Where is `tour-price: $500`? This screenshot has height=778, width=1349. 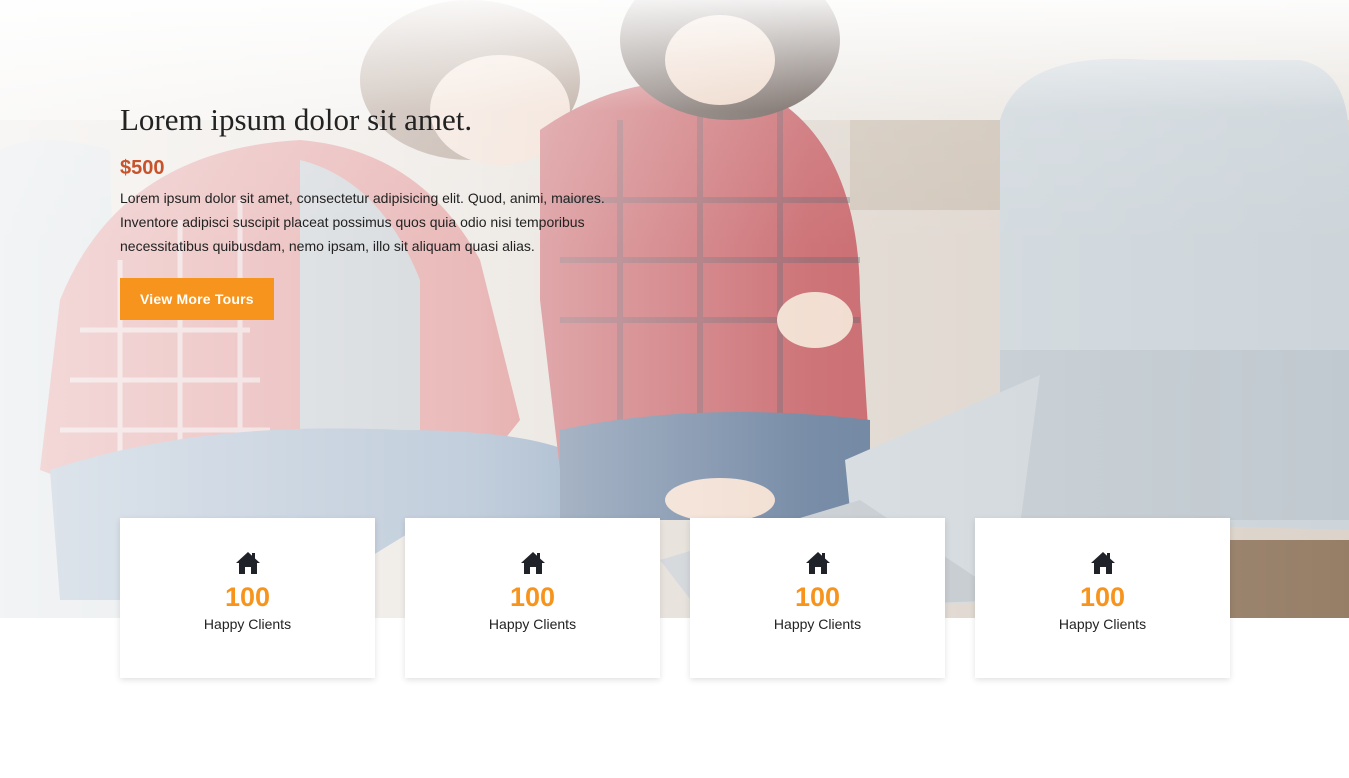 tour-price: $500 is located at coordinates (142, 168).